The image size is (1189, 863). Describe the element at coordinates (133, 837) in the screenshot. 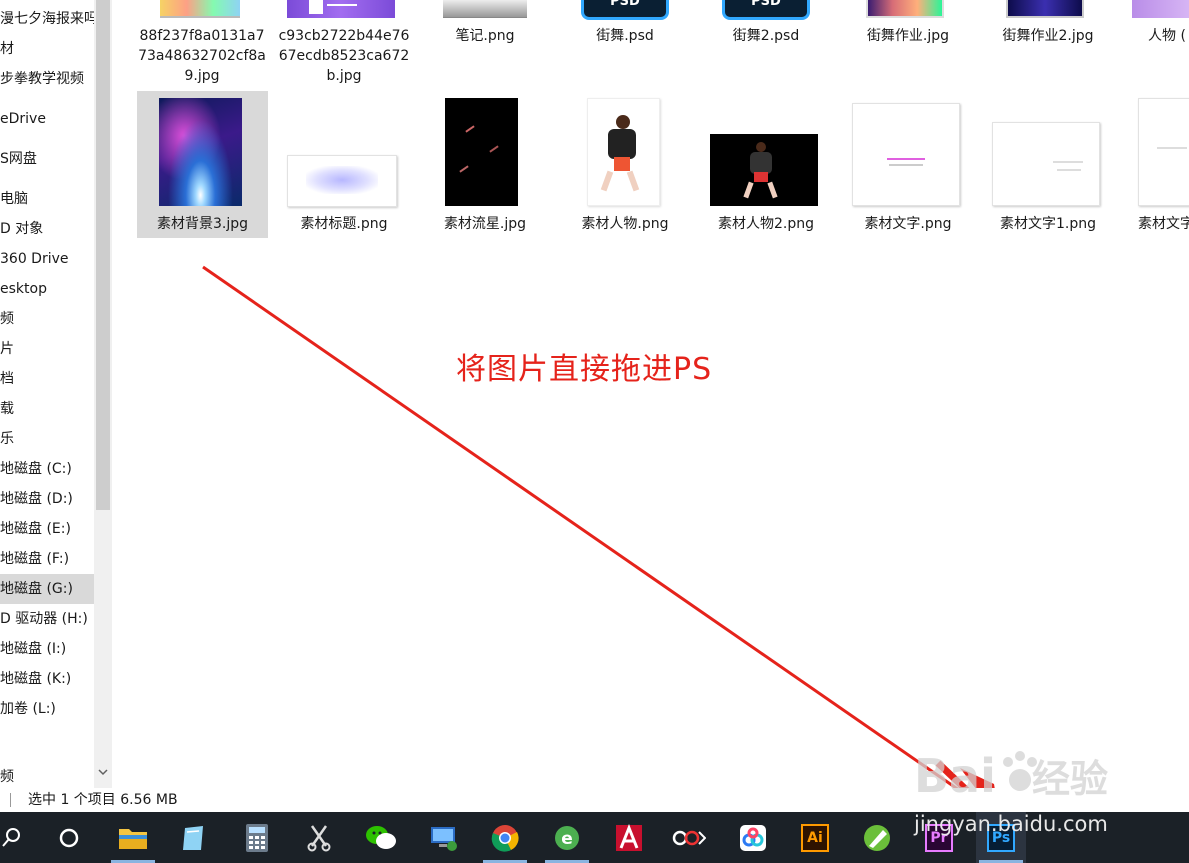

I see `file-explorer-icon` at that location.